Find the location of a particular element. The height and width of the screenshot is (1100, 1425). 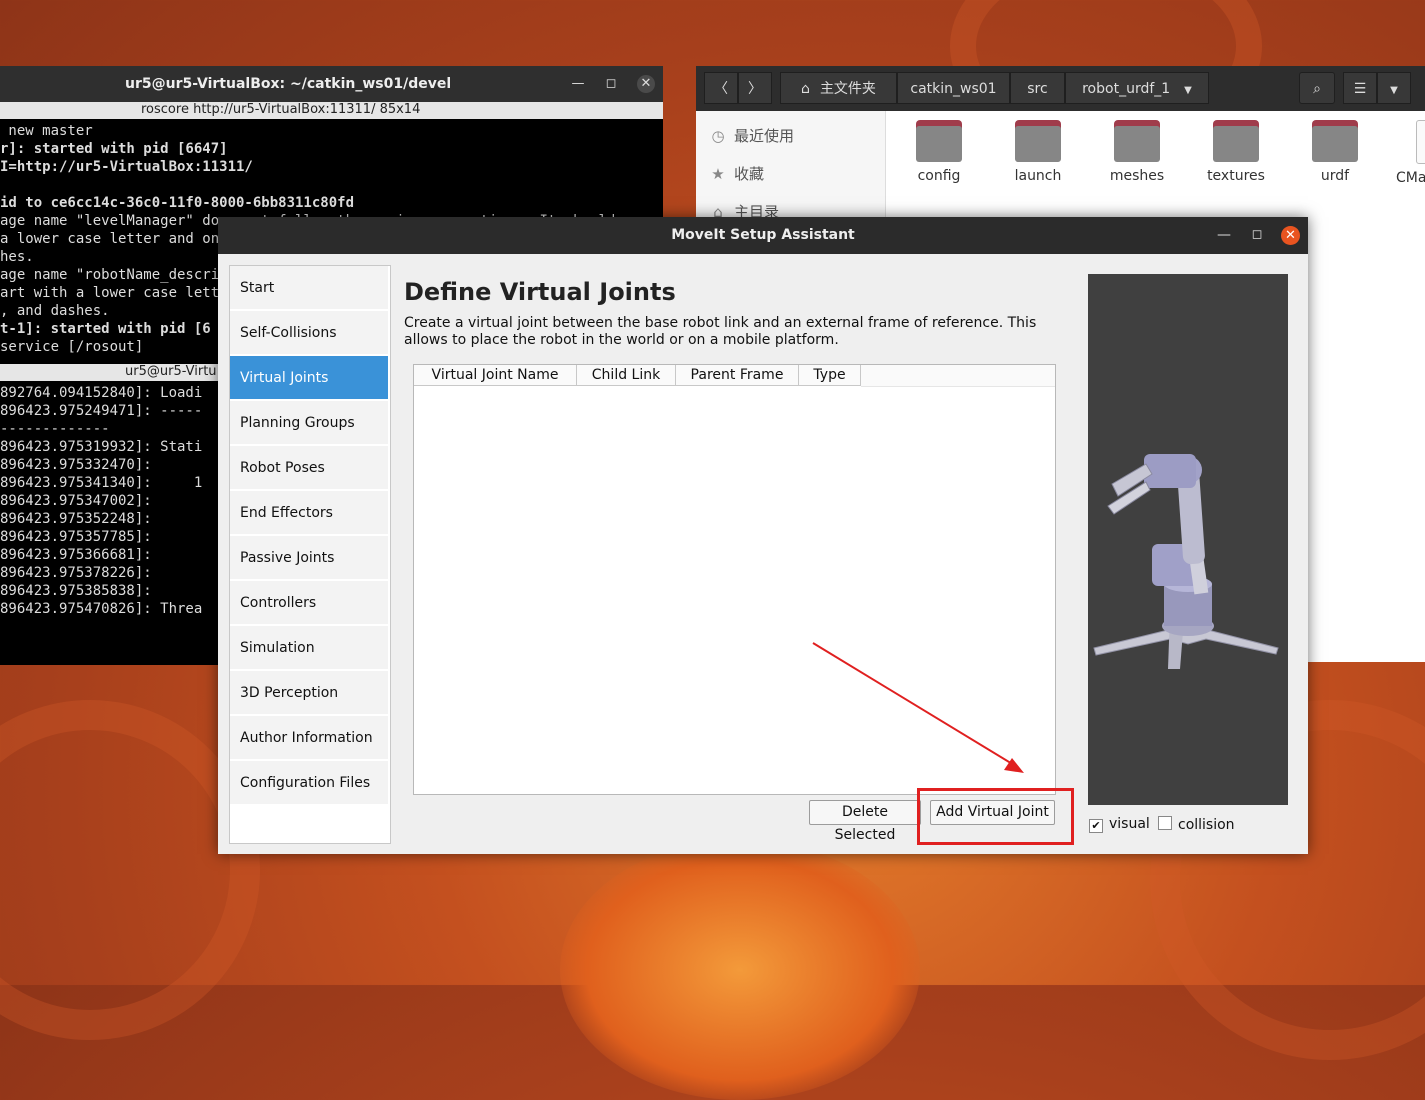

annotation-highlight-box is located at coordinates (995, 816).